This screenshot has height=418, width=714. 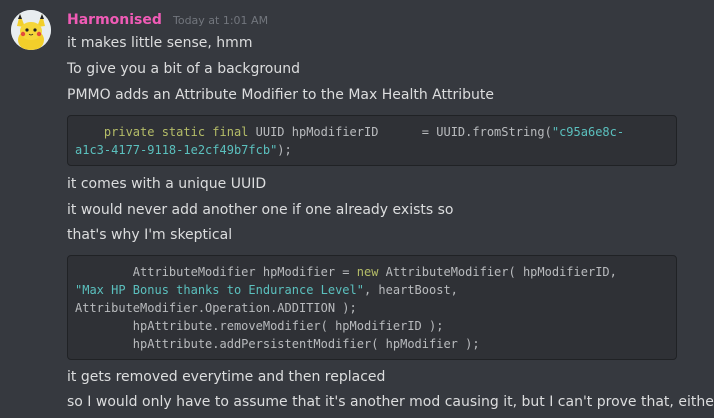 I want to click on code-keyword: new, so click(x=367, y=272).